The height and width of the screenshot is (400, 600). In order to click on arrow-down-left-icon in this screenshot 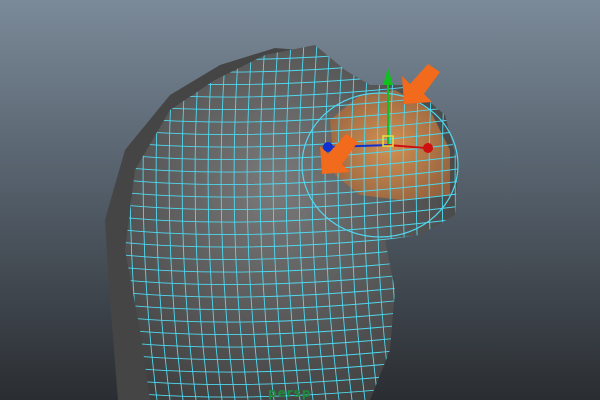, I will do `click(421, 84)`.